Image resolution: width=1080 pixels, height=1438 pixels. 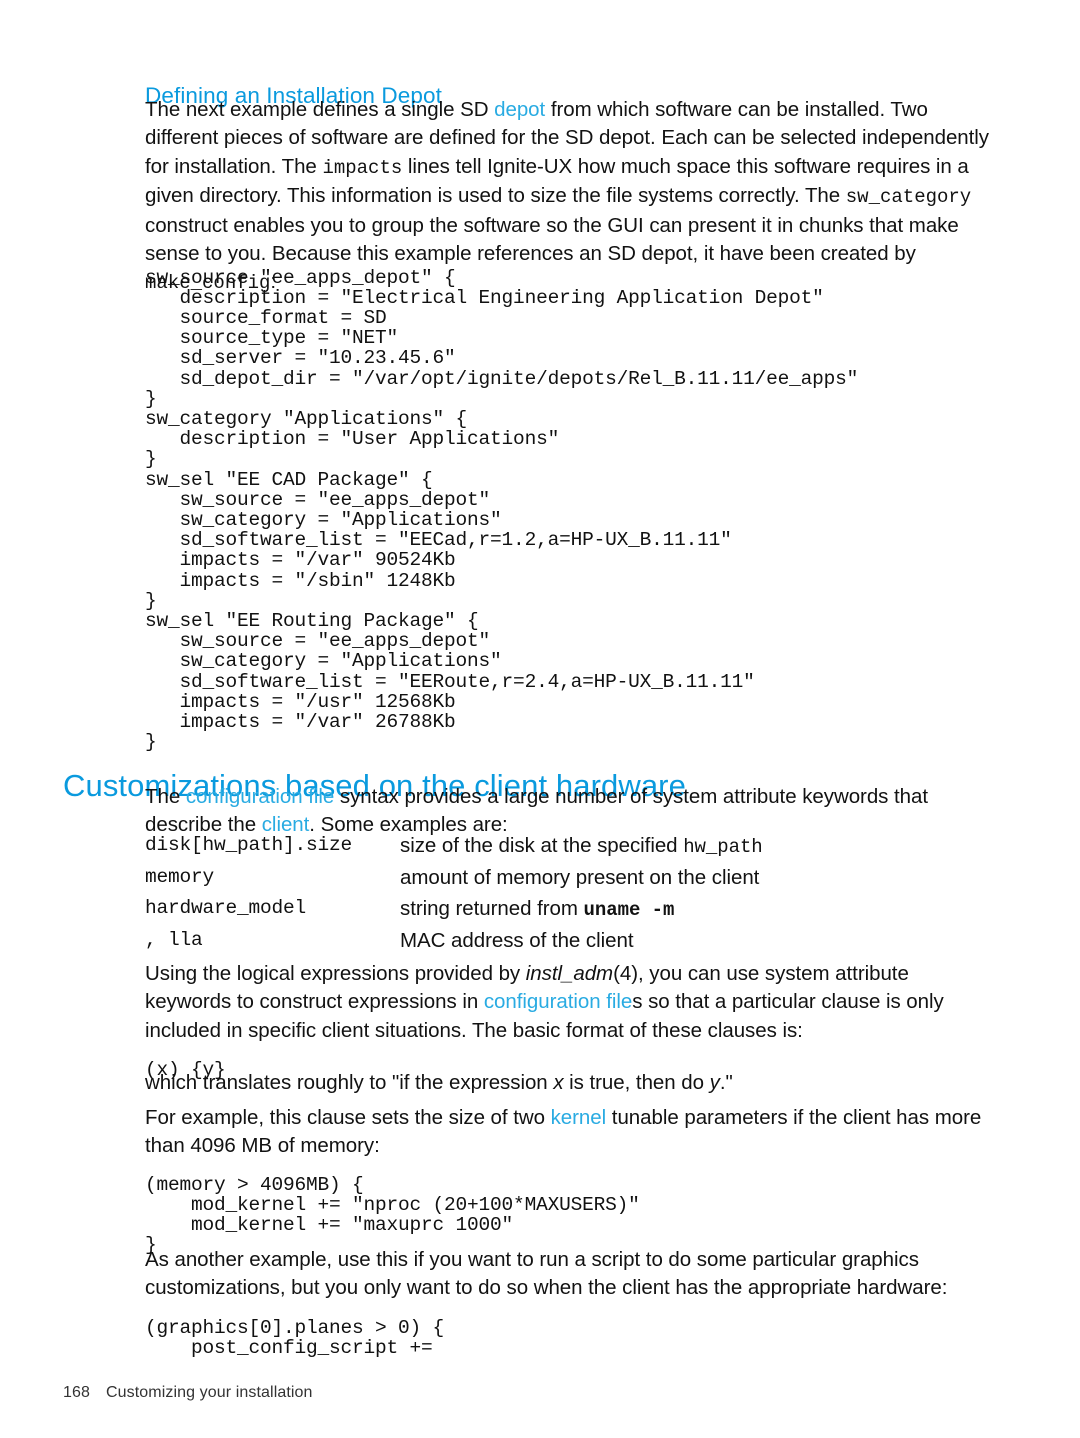 I want to click on footer-chapter-title: Customizing your installation, so click(x=209, y=1392).